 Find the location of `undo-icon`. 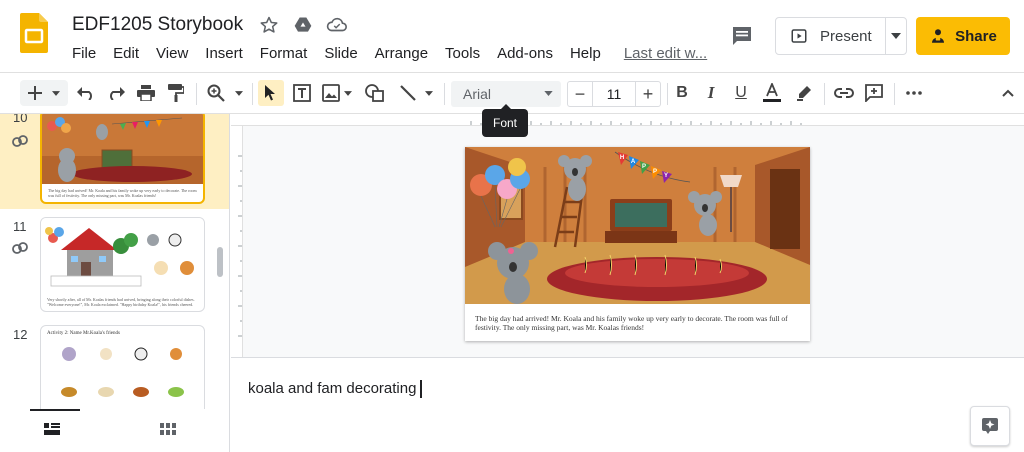

undo-icon is located at coordinates (84, 93).